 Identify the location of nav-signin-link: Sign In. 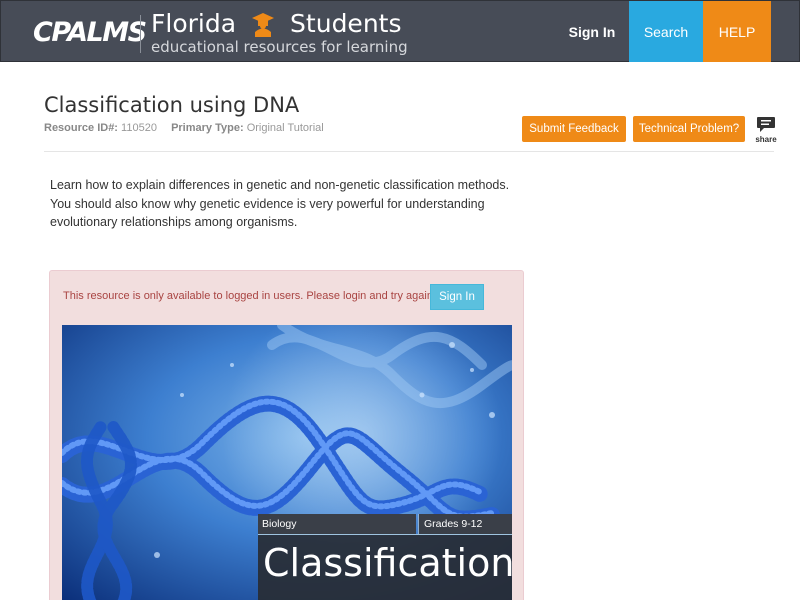
(592, 31).